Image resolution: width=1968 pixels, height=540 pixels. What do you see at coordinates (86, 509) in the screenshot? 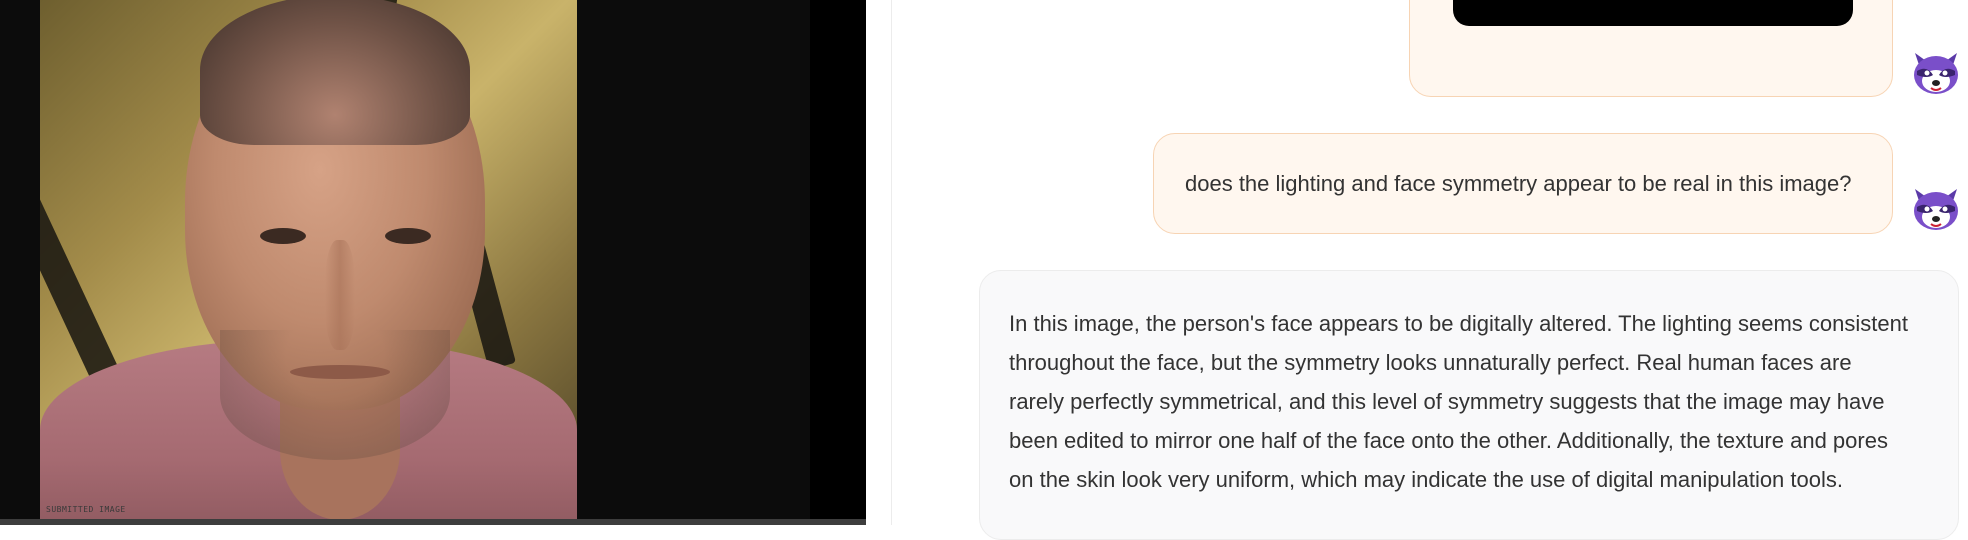
I see `photo-caption: SUBMITTED IMAGE` at bounding box center [86, 509].